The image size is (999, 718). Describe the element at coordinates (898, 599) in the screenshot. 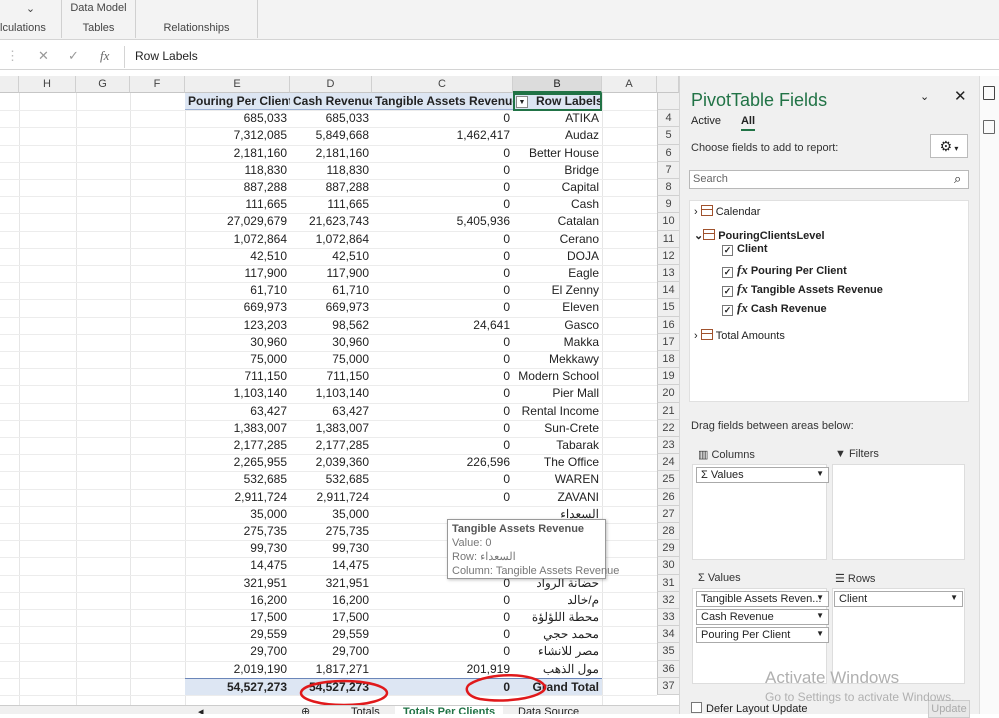

I see `rows-item-client: Client ▼` at that location.